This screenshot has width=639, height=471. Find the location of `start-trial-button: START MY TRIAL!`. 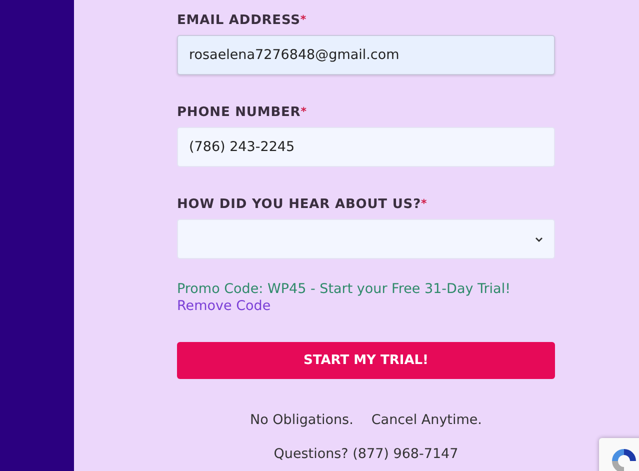

start-trial-button: START MY TRIAL! is located at coordinates (366, 360).